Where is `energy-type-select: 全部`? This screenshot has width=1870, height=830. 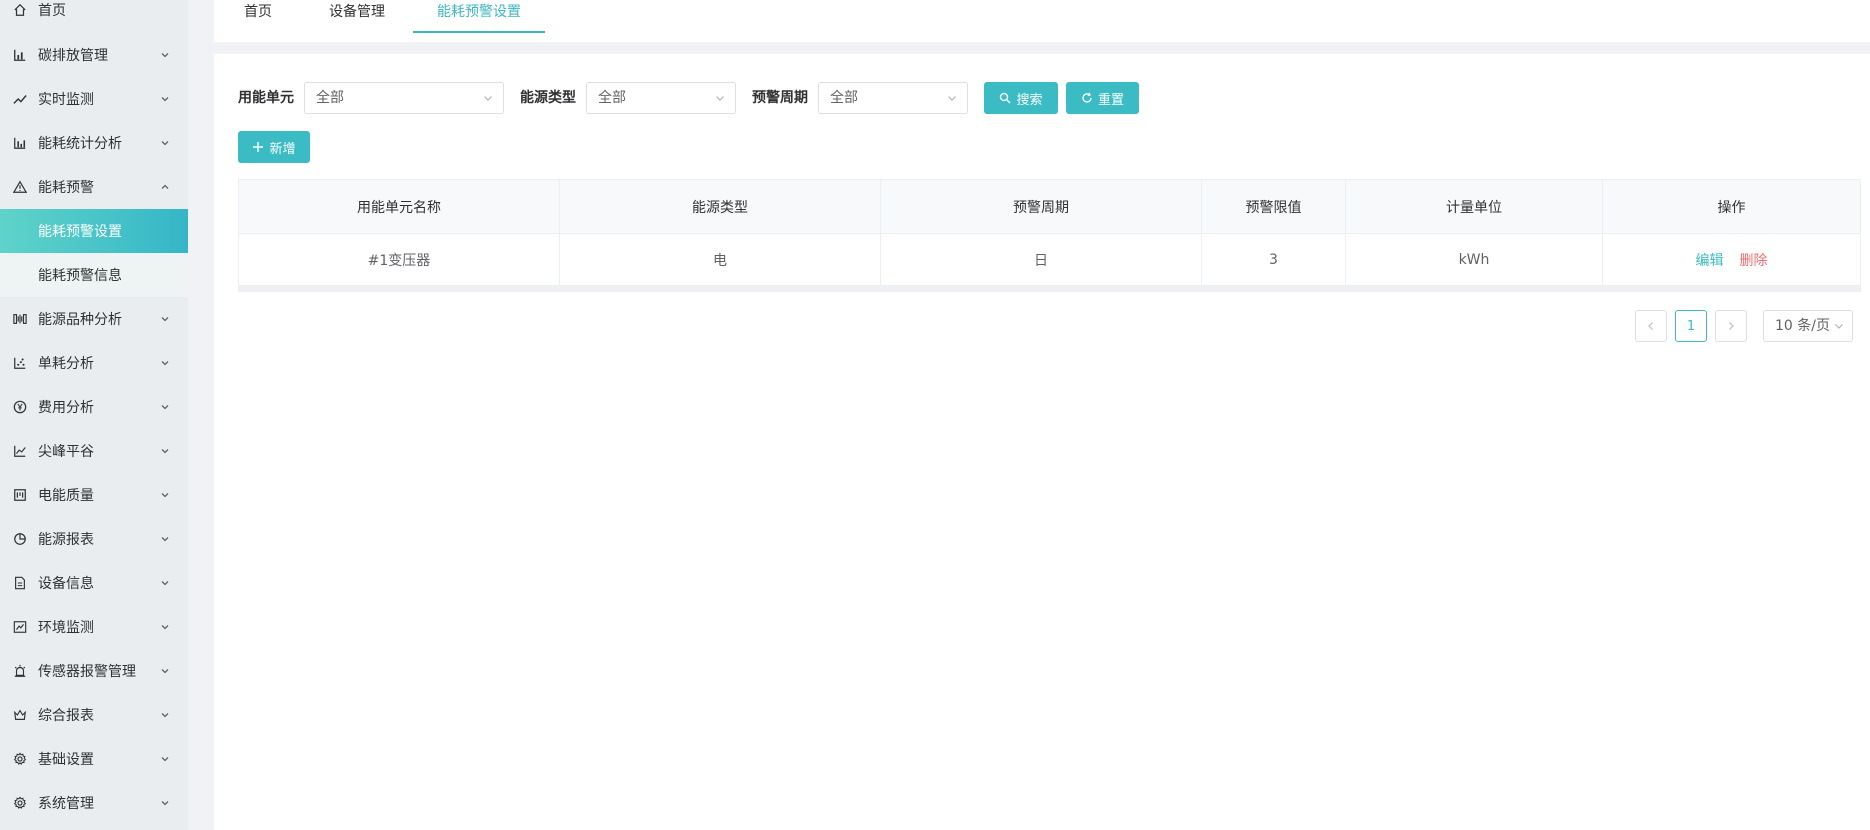
energy-type-select: 全部 is located at coordinates (661, 98).